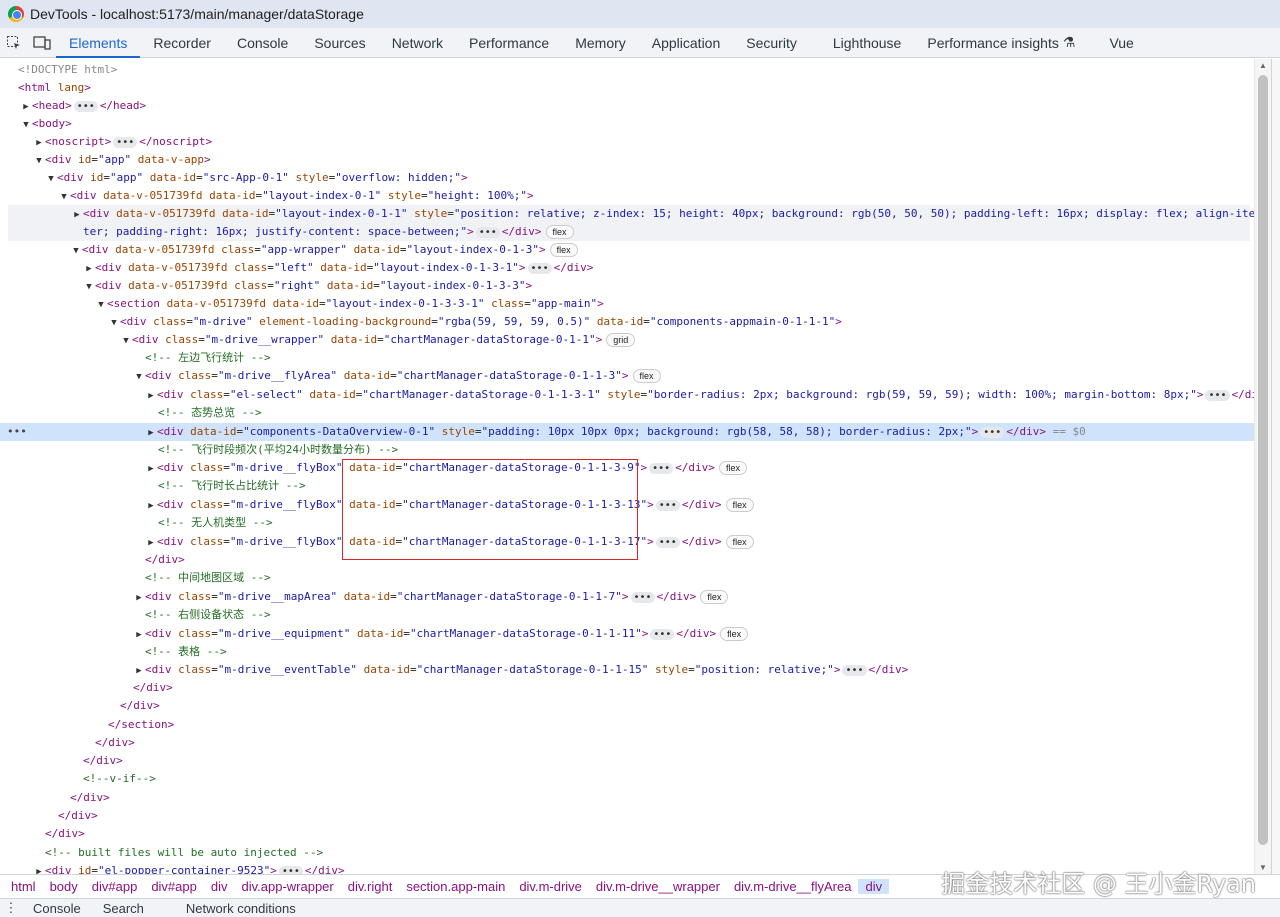  What do you see at coordinates (182, 42) in the screenshot?
I see `tab-recorder: Recorder` at bounding box center [182, 42].